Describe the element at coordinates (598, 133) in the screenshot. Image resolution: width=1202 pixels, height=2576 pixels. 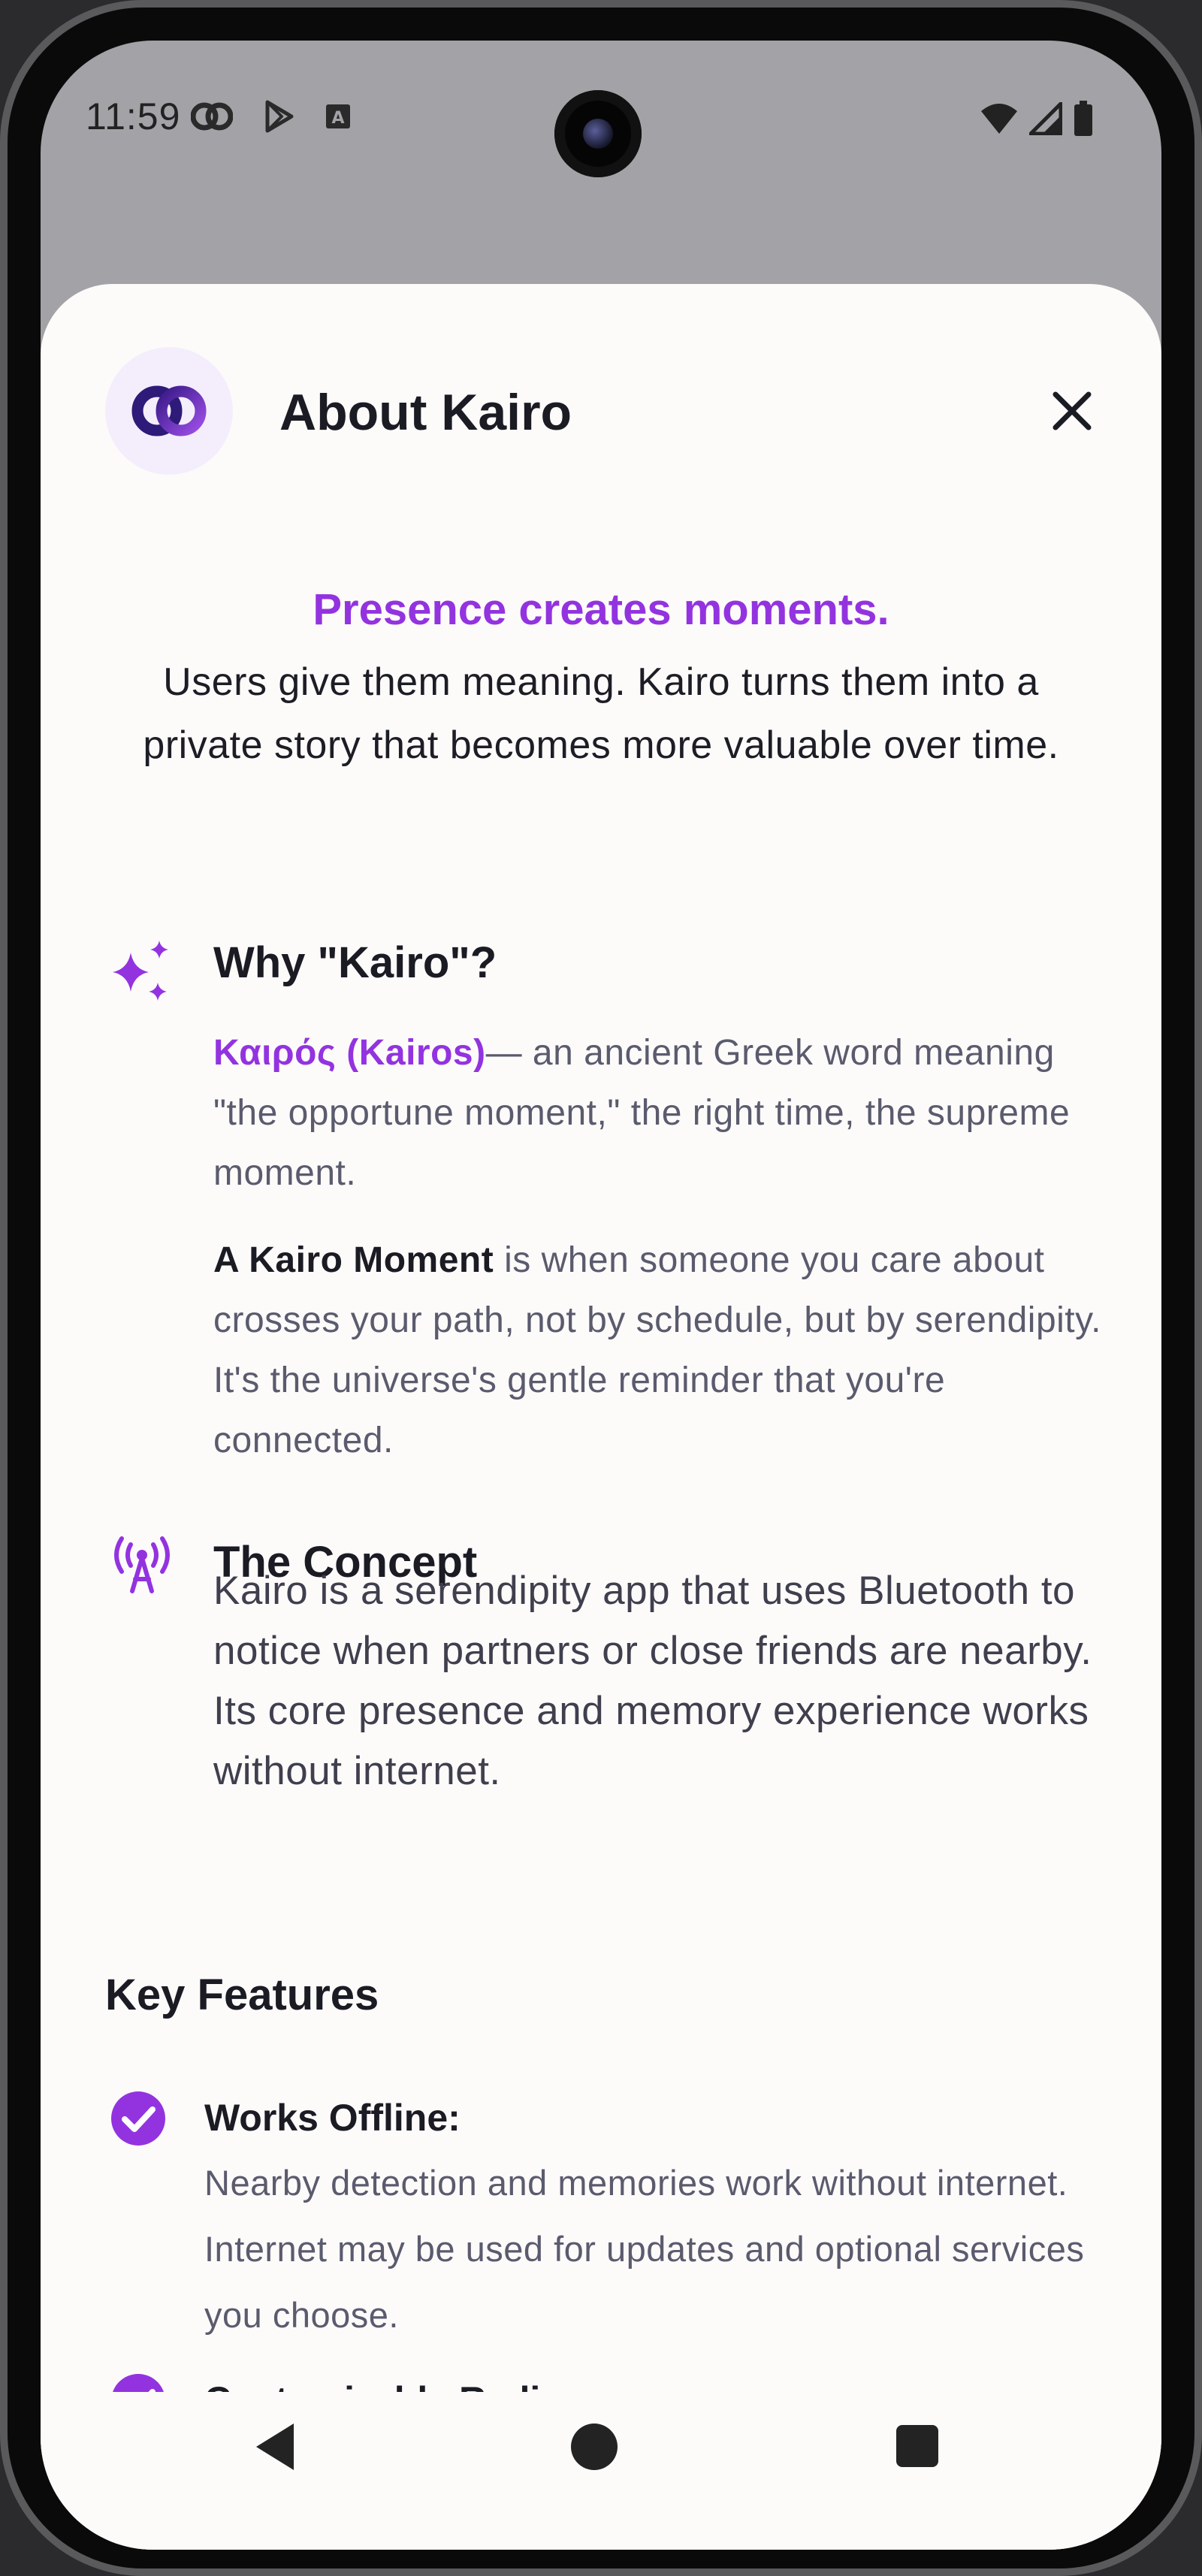
I see `front-camera` at that location.